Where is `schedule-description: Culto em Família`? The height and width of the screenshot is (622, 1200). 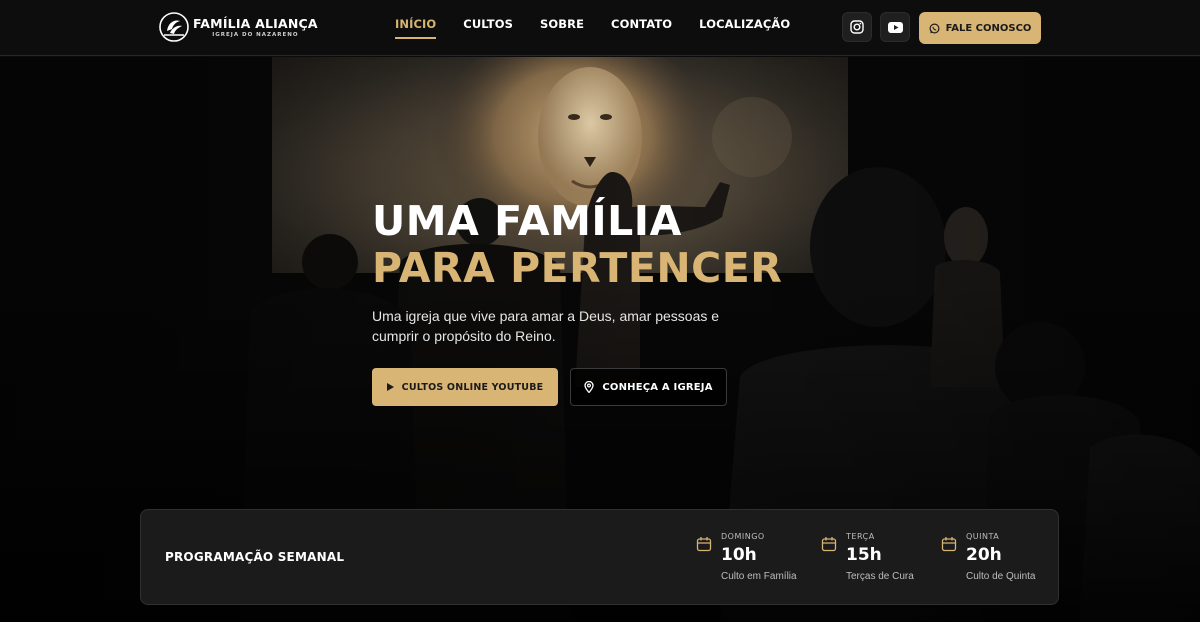
schedule-description: Culto em Família is located at coordinates (759, 576).